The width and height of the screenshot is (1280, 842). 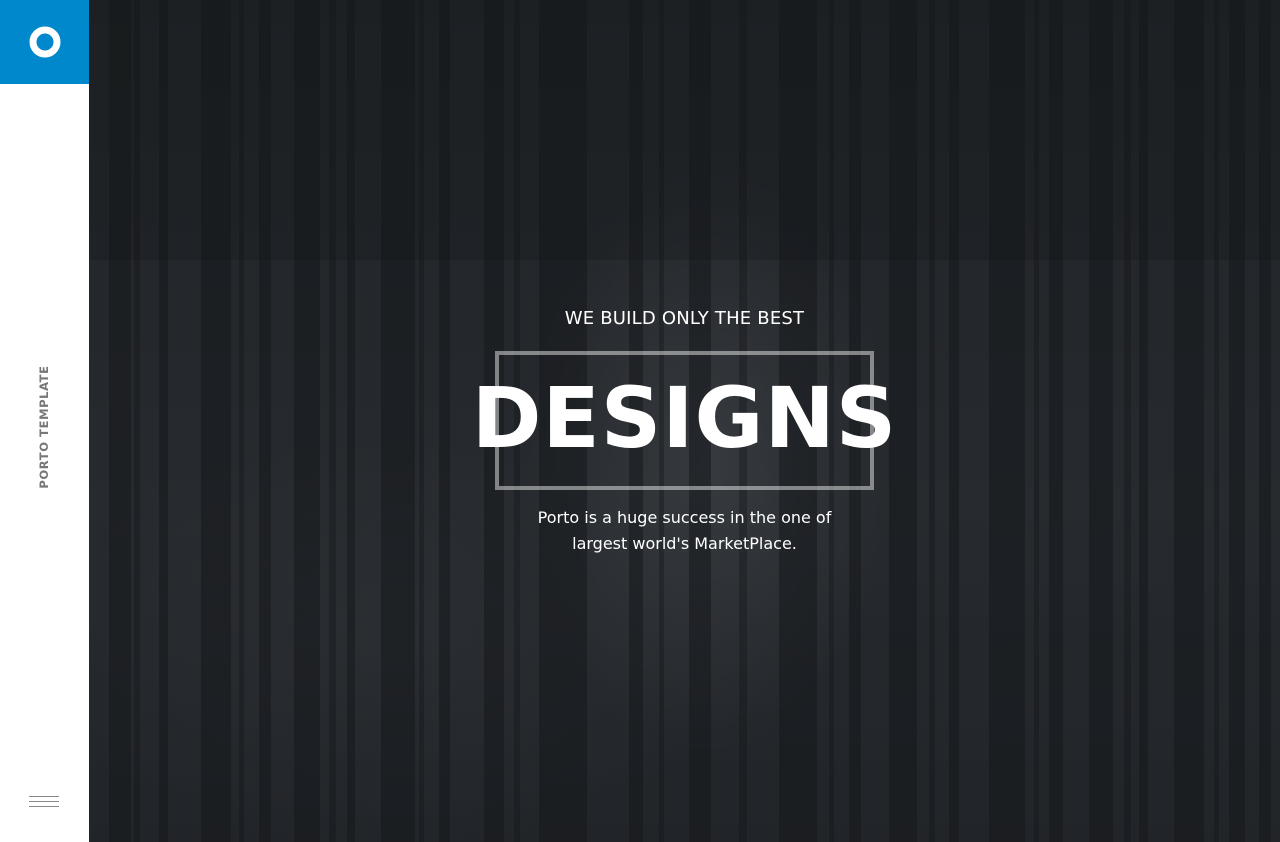 I want to click on hero-subtitle-line: largest world's MarketPlace., so click(x=684, y=543).